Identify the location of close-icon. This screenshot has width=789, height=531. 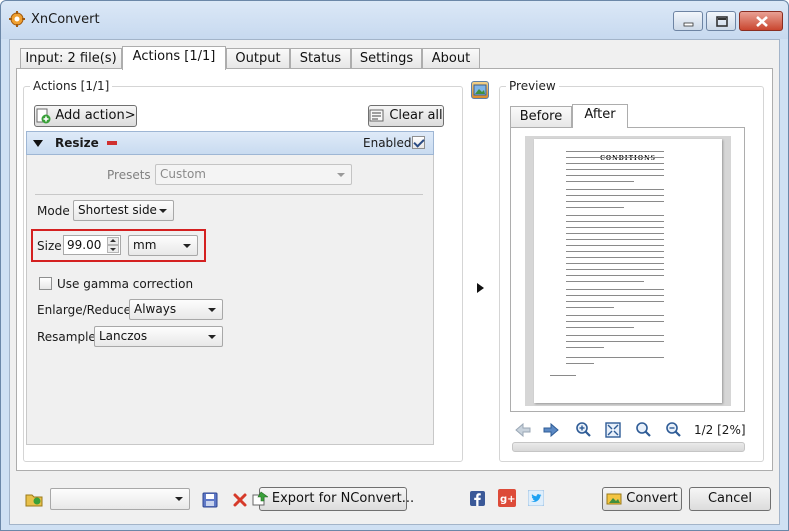
(762, 21).